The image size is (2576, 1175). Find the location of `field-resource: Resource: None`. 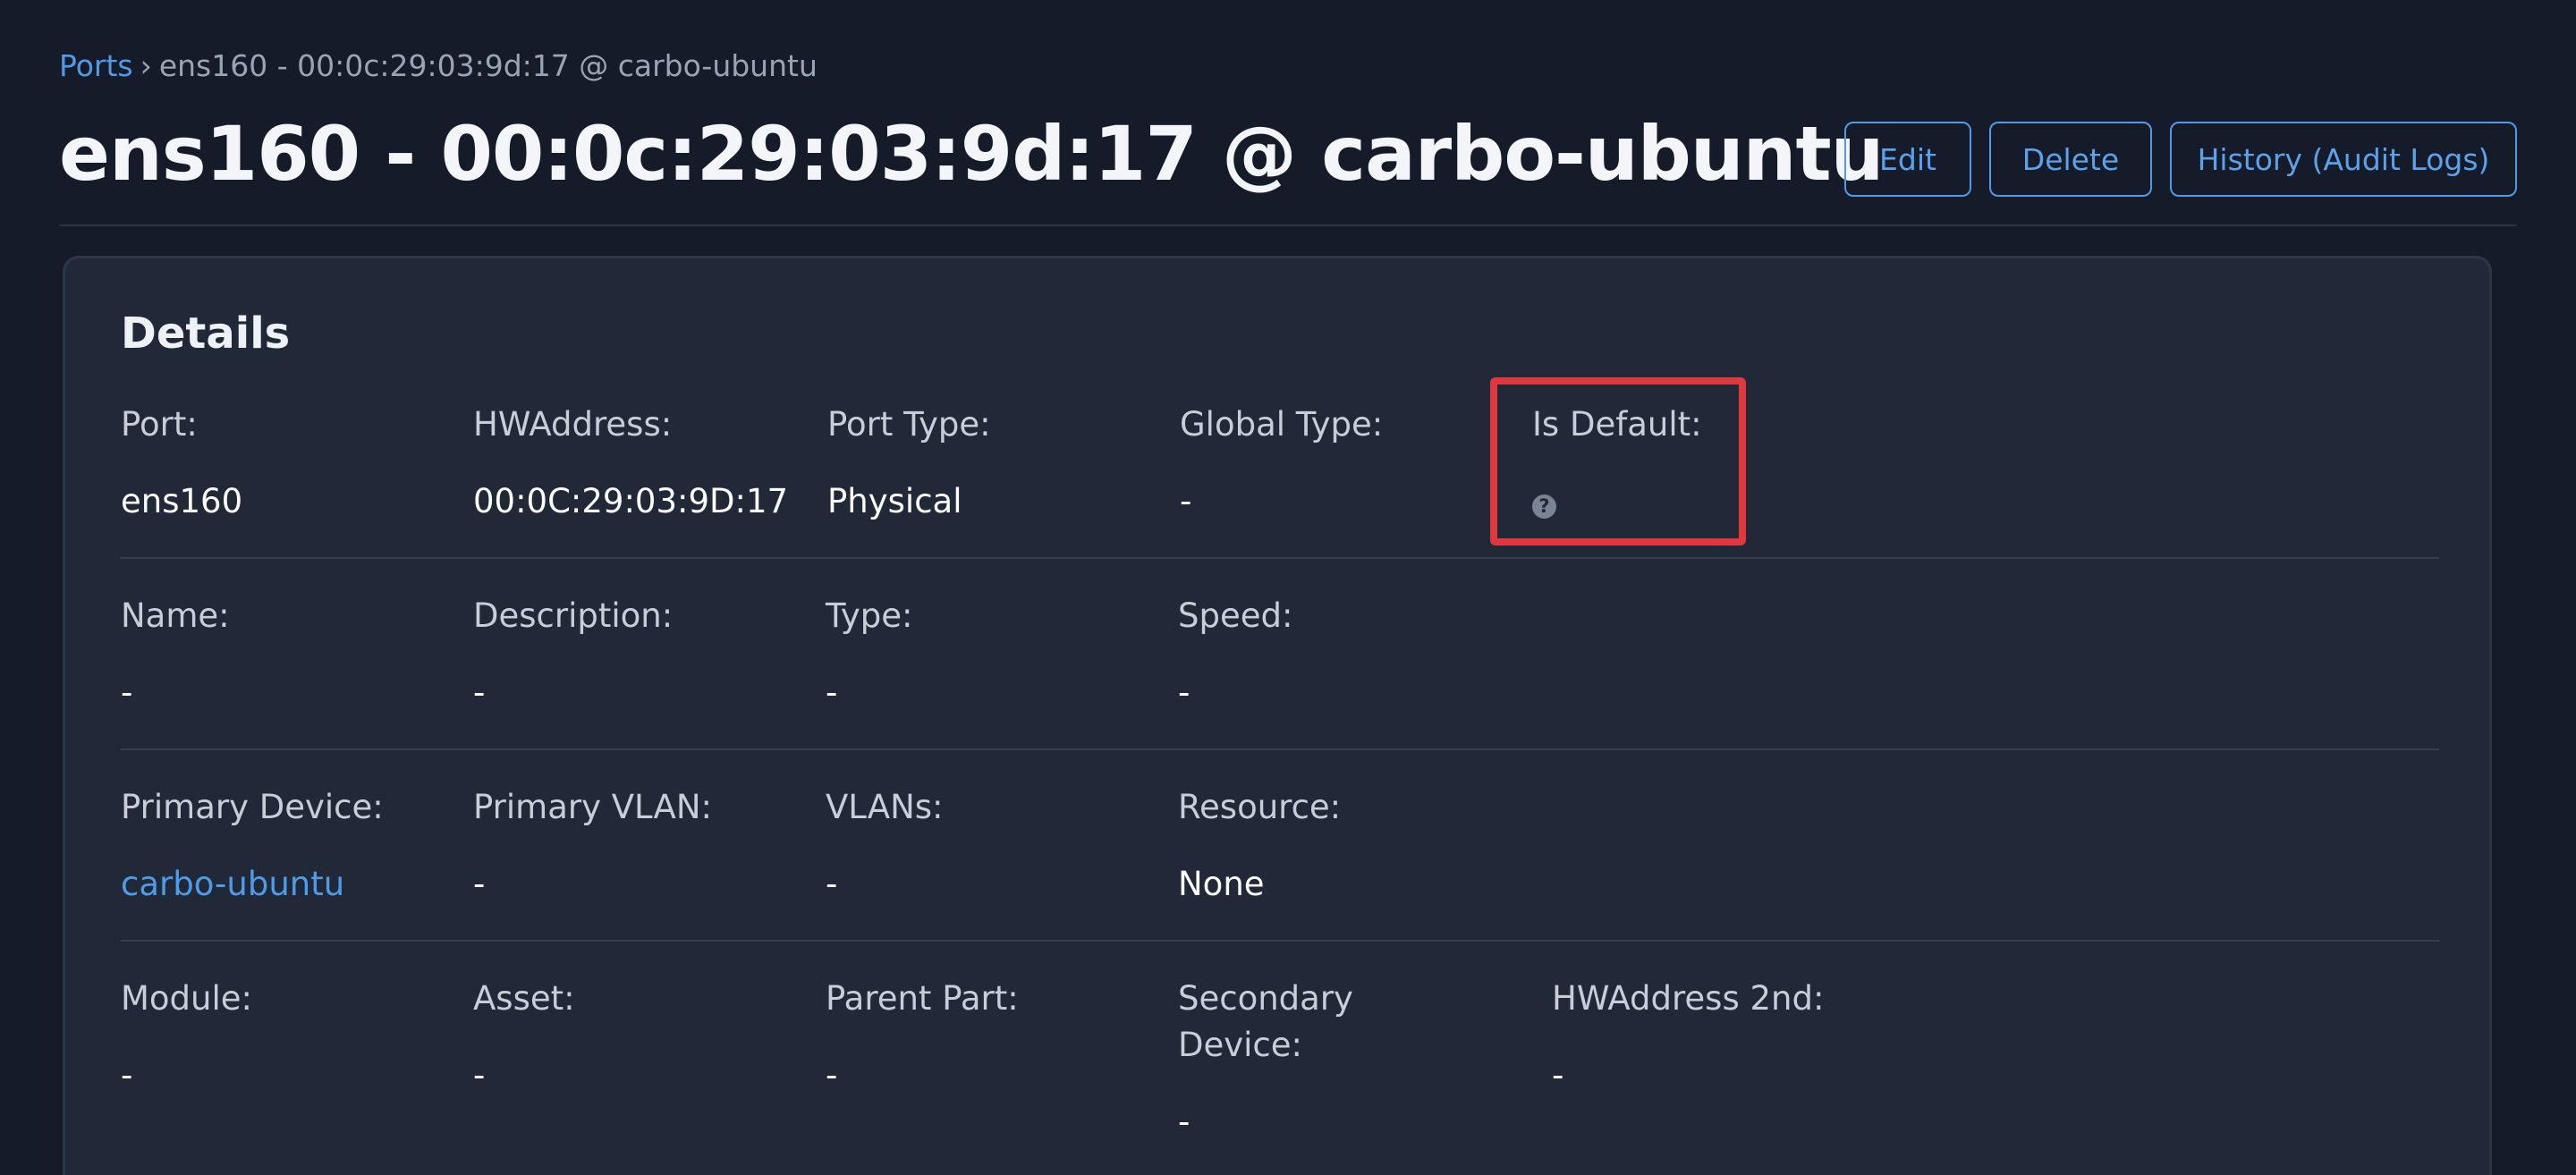

field-resource: Resource: None is located at coordinates (1259, 846).